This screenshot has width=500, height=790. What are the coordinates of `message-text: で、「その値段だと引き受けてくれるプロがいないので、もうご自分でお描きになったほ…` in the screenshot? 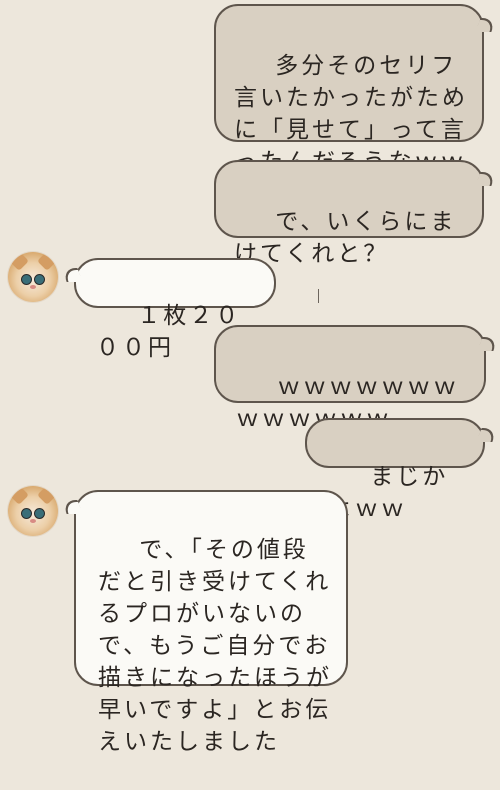 It's located at (215, 646).